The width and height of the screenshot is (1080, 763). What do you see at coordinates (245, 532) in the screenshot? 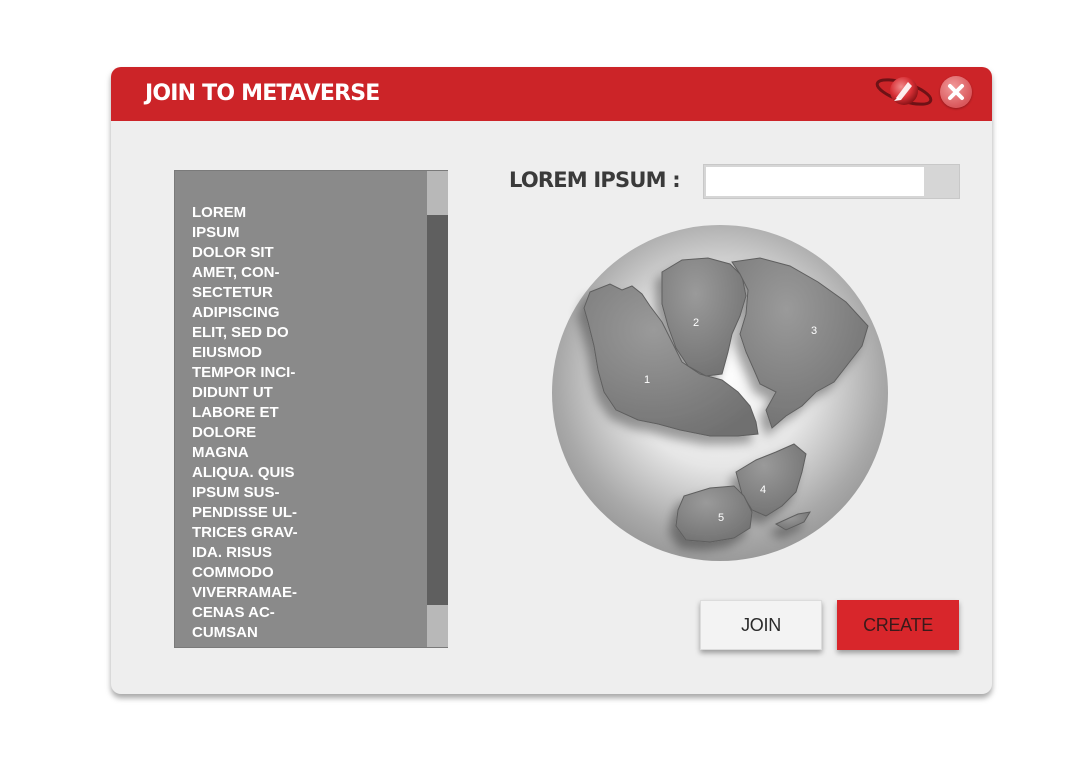
I see `list-line: TRICES GRAV-` at bounding box center [245, 532].